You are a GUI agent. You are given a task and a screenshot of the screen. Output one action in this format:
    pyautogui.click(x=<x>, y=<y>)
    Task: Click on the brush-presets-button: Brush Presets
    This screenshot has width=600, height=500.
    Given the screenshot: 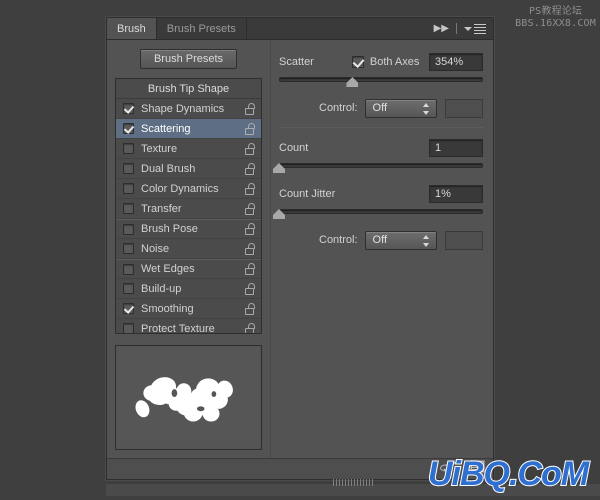 What is the action you would take?
    pyautogui.click(x=188, y=59)
    